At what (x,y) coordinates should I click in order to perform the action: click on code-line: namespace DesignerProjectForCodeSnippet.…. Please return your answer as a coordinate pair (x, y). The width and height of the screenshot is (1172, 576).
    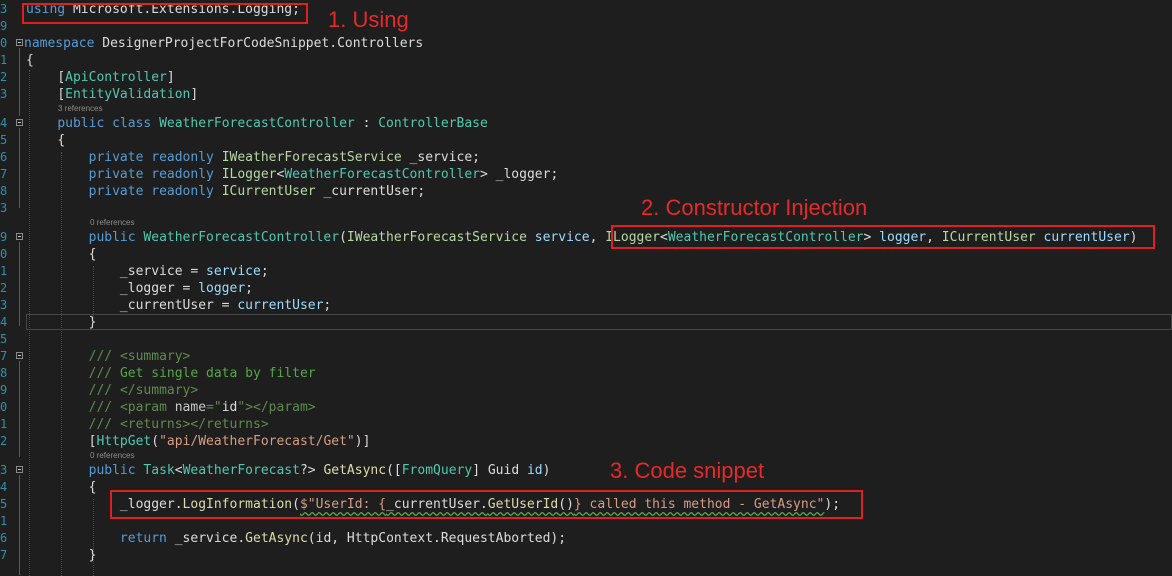
    Looking at the image, I should click on (224, 43).